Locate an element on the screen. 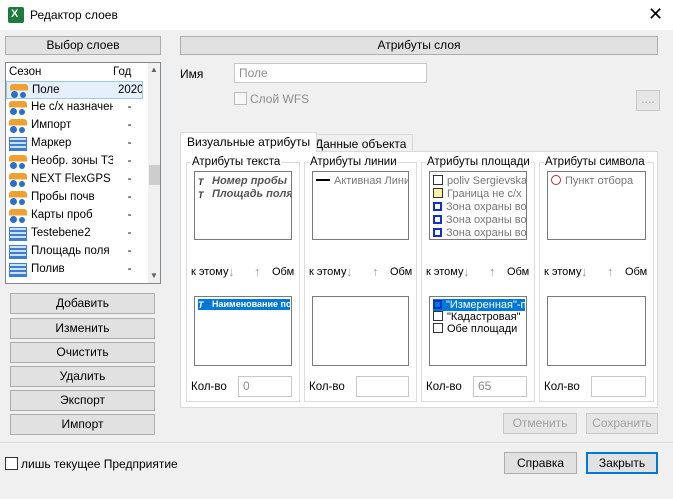 Image resolution: width=673 pixels, height=499 pixels. list-item: poliv Sergievska is located at coordinates (479, 181).